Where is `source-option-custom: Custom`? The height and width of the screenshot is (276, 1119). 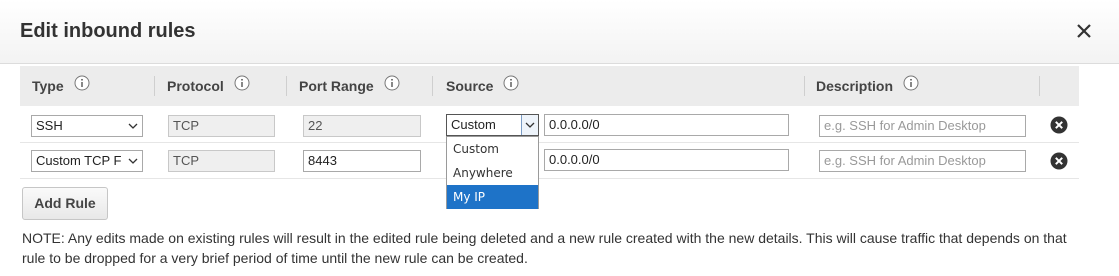 source-option-custom: Custom is located at coordinates (492, 149).